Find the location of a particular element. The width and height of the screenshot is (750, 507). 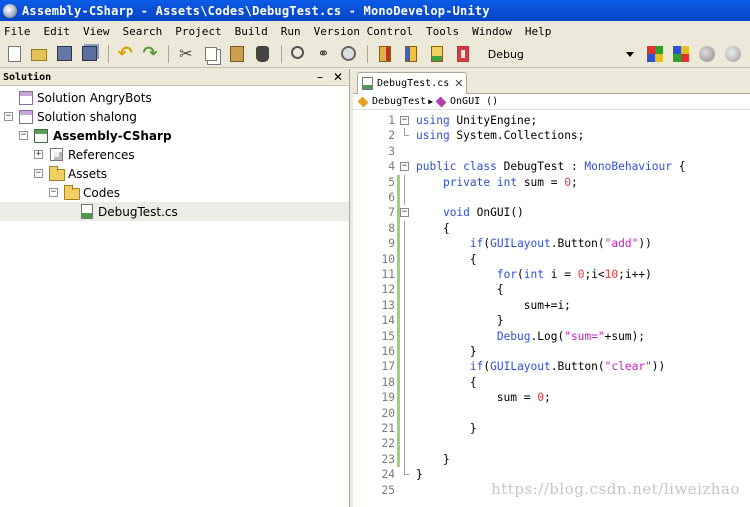

tree-item-codes: − Codes is located at coordinates (174, 192).